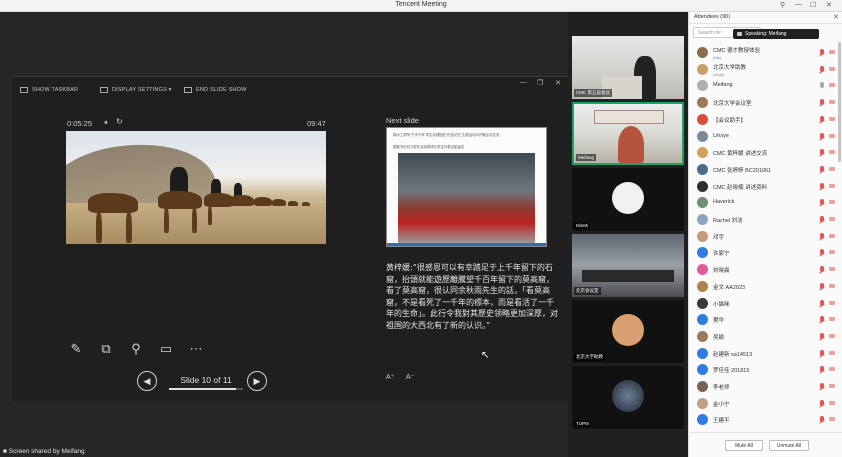  I want to click on attendee-row: CMC 黄梓媛 讲述交流, so click(765, 152).